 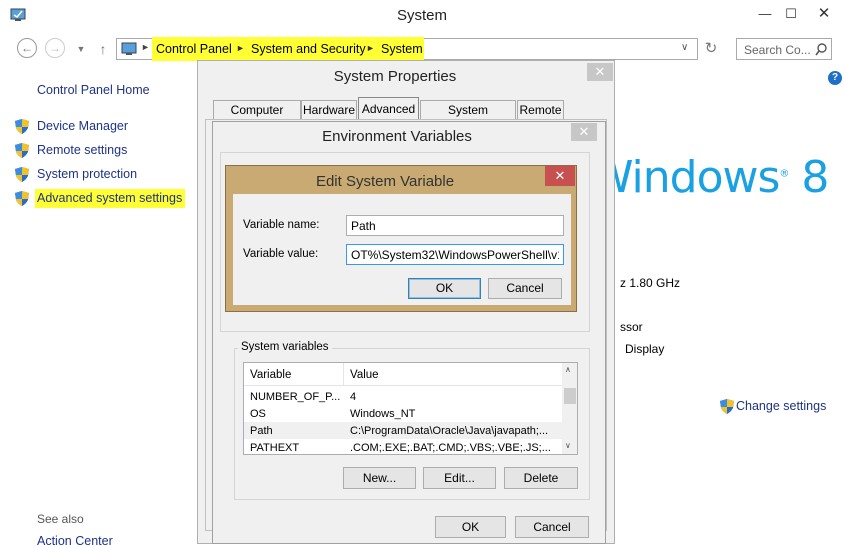 I want to click on change-settings-link: Change settings, so click(x=781, y=406).